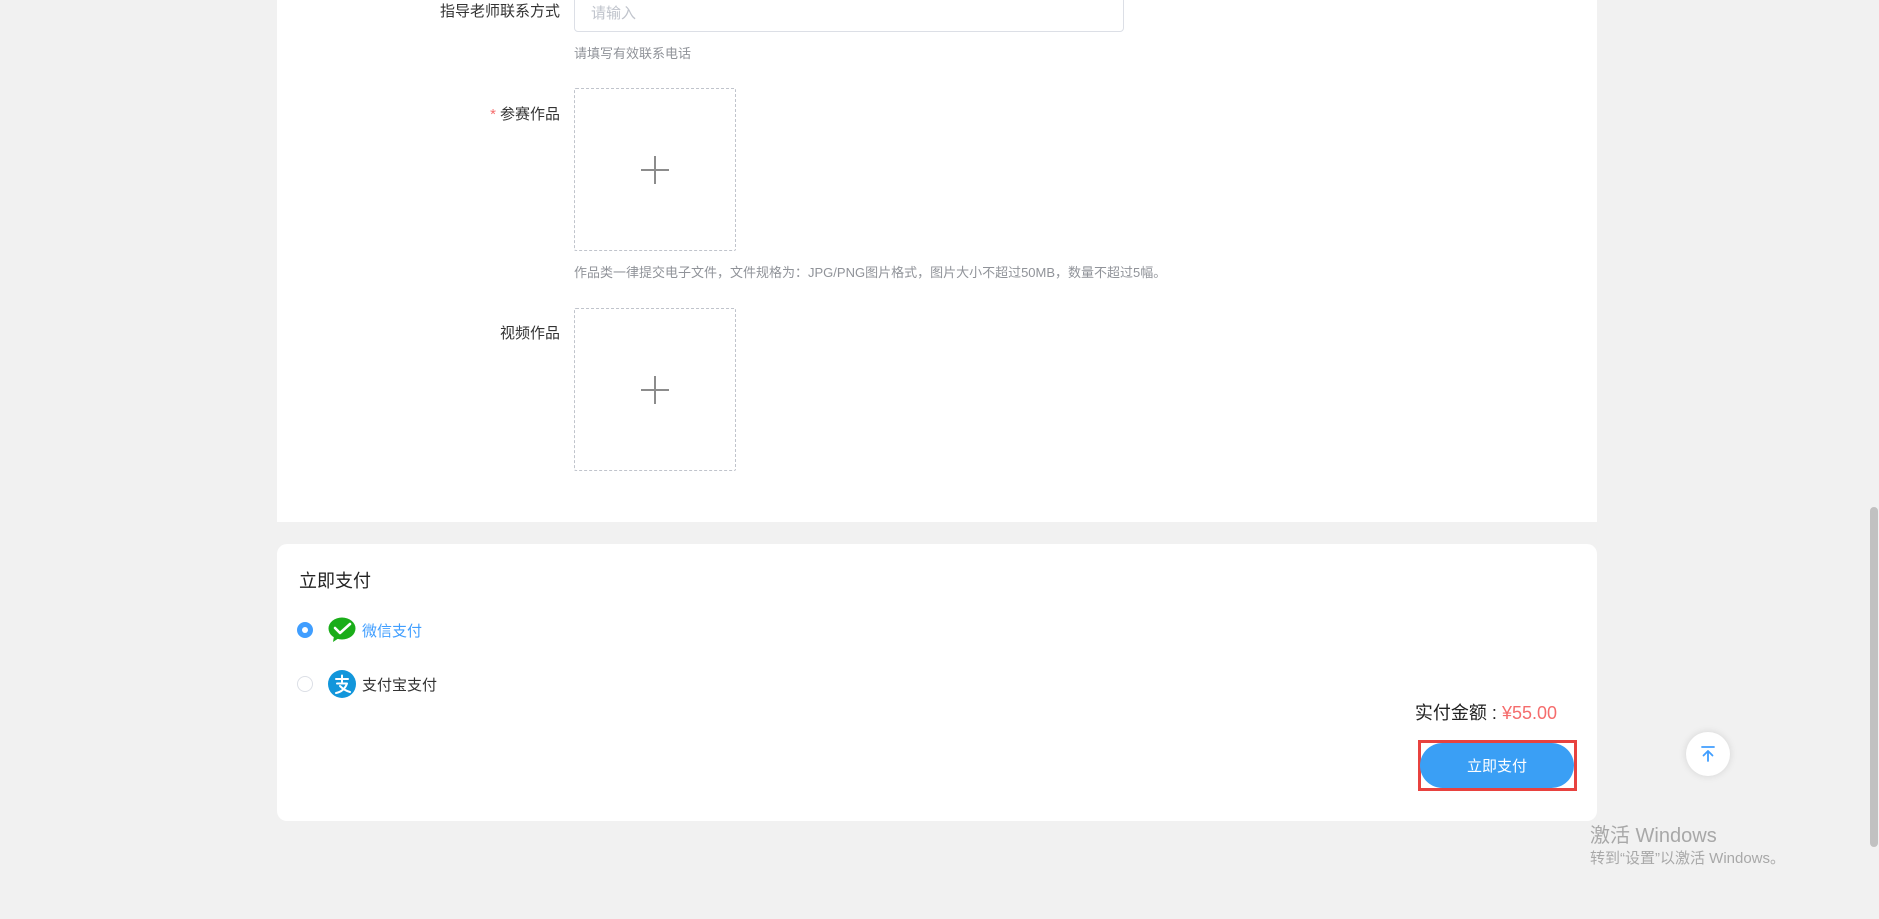  Describe the element at coordinates (493, 114) in the screenshot. I see `required-mark: *` at that location.